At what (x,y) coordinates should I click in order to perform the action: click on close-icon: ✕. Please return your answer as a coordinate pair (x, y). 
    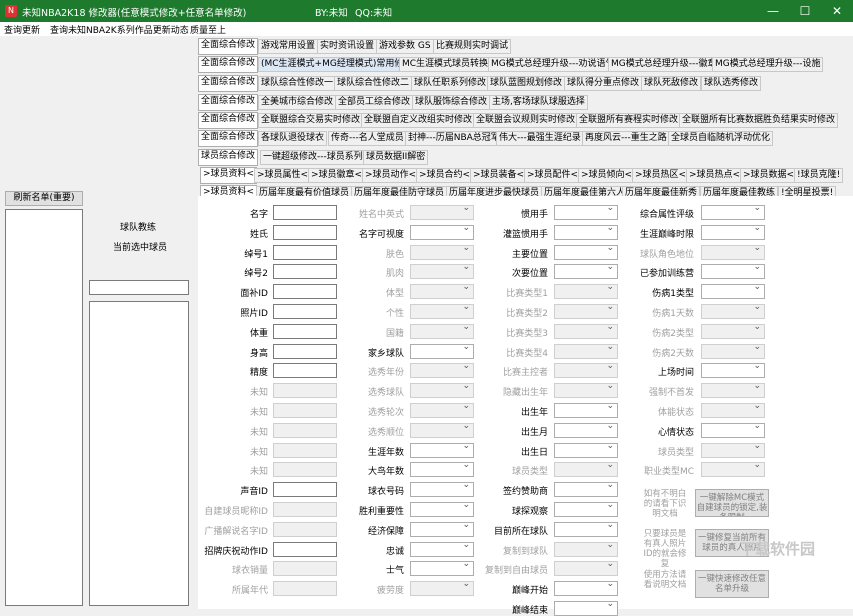
    Looking at the image, I should click on (837, 11).